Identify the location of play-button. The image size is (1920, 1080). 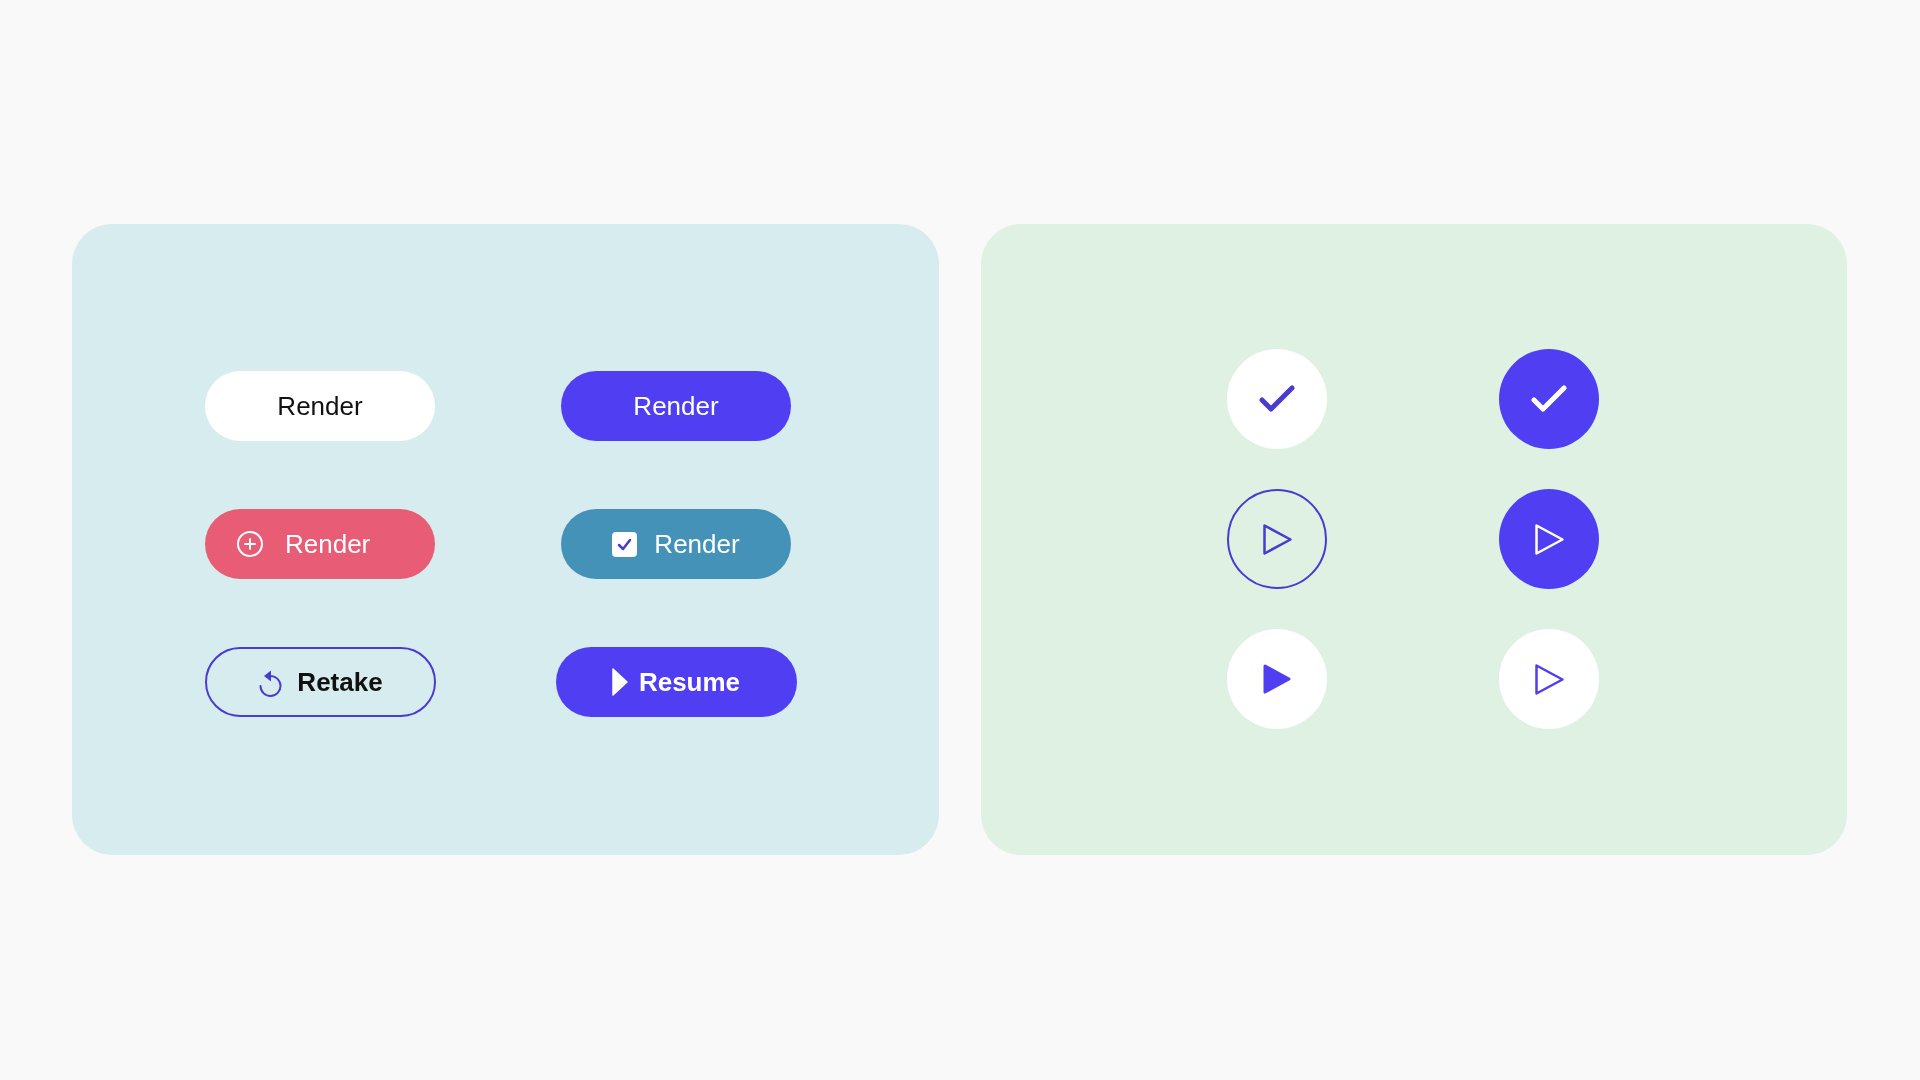
(1277, 539).